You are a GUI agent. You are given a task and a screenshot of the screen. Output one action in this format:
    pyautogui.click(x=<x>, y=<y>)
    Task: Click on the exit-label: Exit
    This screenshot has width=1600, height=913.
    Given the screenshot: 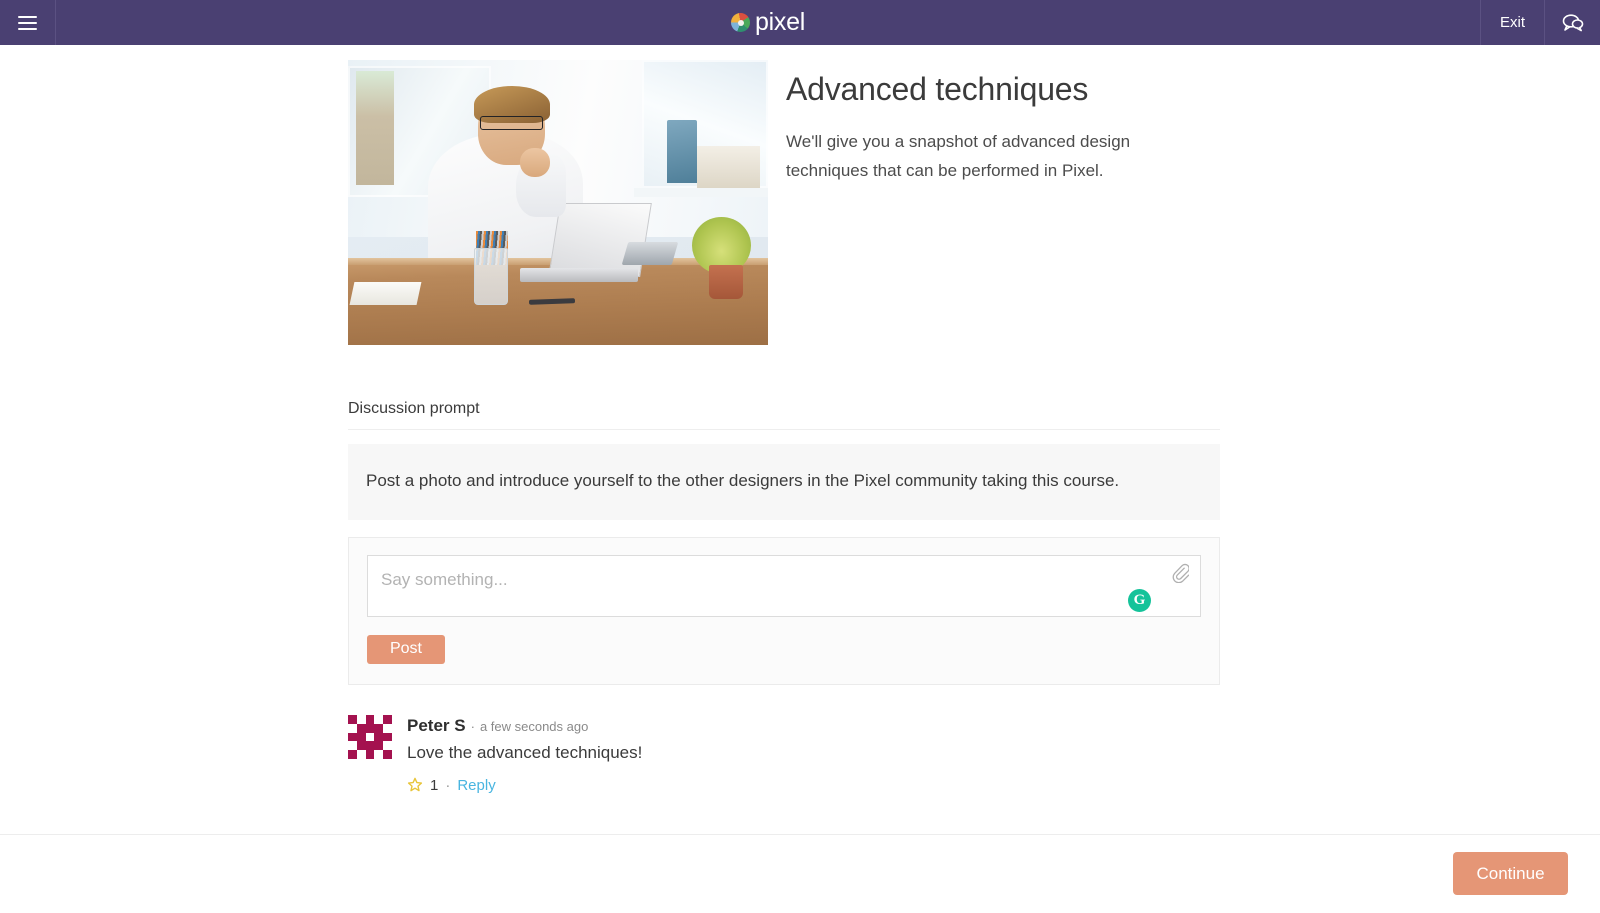 What is the action you would take?
    pyautogui.click(x=1512, y=22)
    